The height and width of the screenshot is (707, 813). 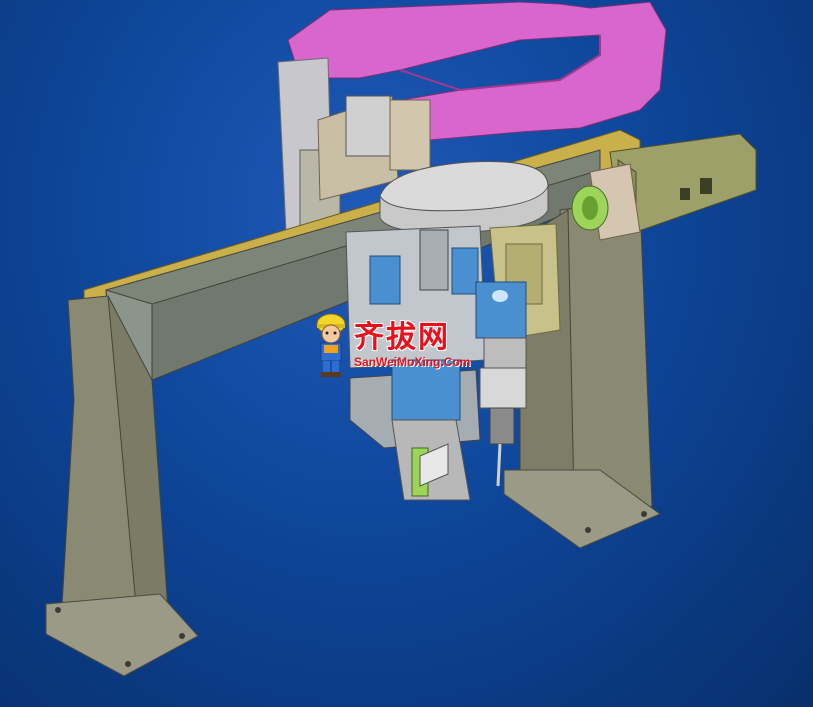 I want to click on left-foot, so click(x=122, y=635).